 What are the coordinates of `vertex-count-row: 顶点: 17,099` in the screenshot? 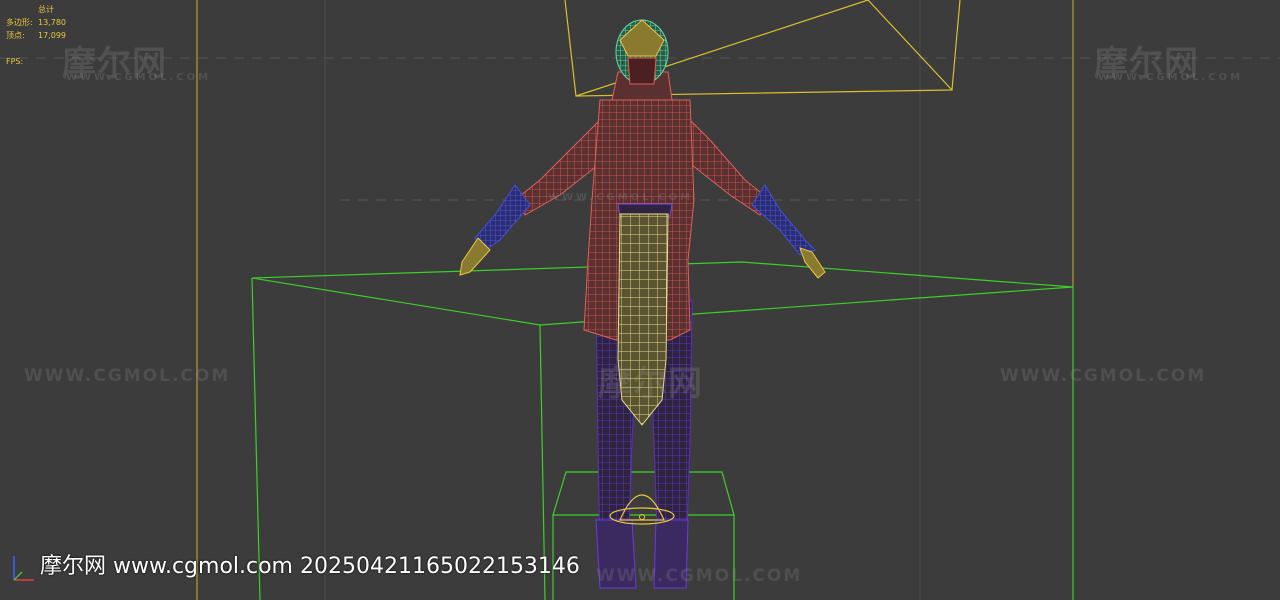 It's located at (36, 35).